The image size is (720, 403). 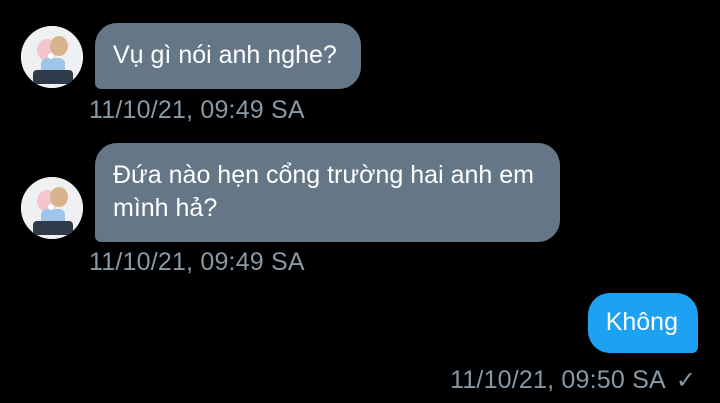 I want to click on message-text: Không, so click(x=641, y=322).